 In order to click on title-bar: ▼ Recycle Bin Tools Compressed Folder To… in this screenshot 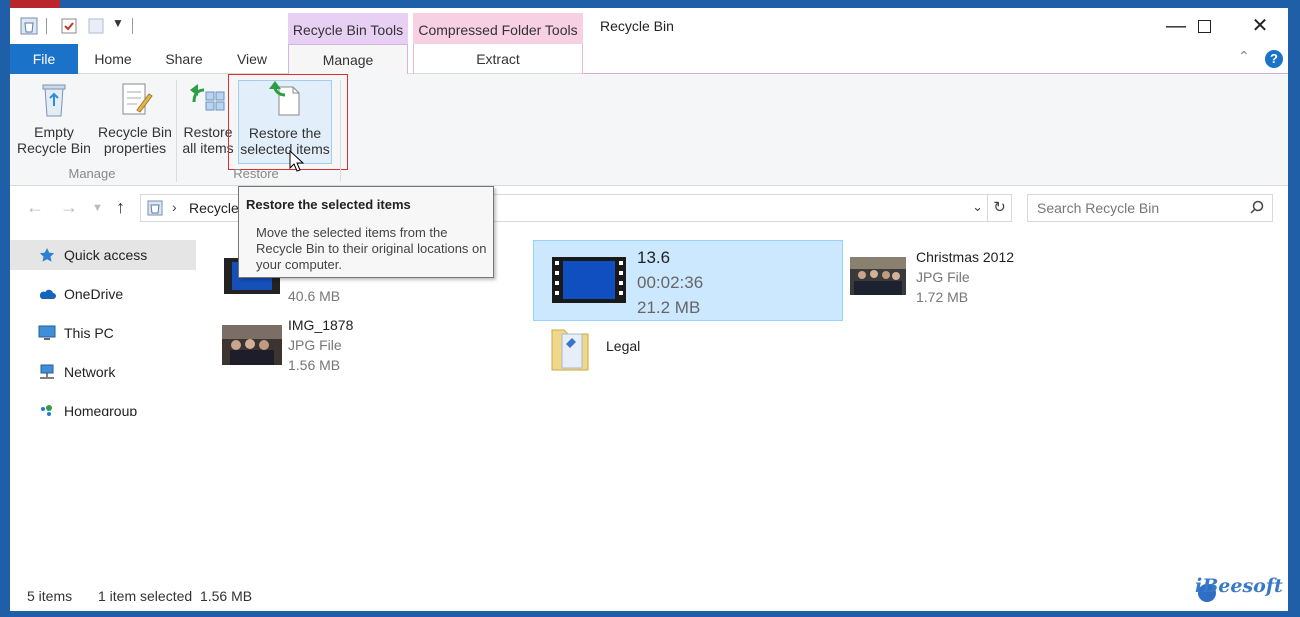, I will do `click(649, 26)`.